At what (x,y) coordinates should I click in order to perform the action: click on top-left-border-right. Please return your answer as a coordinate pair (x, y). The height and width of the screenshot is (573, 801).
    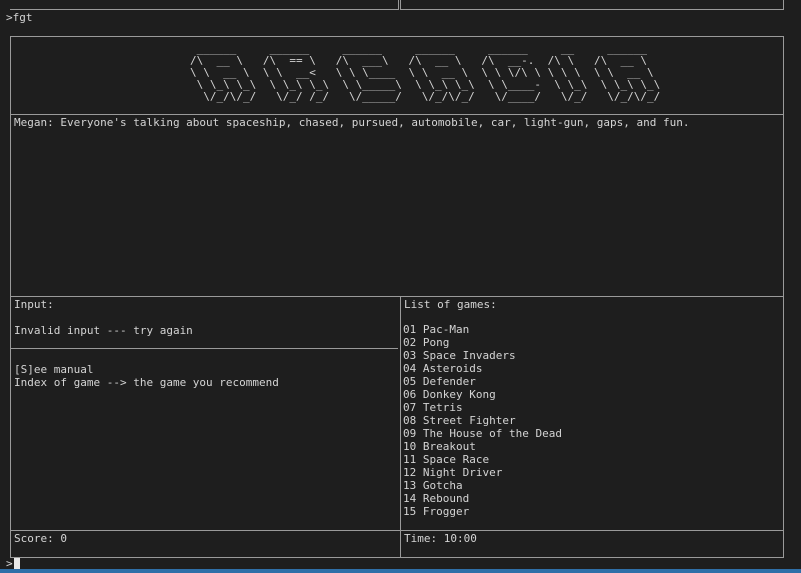
    Looking at the image, I should click on (398, 5).